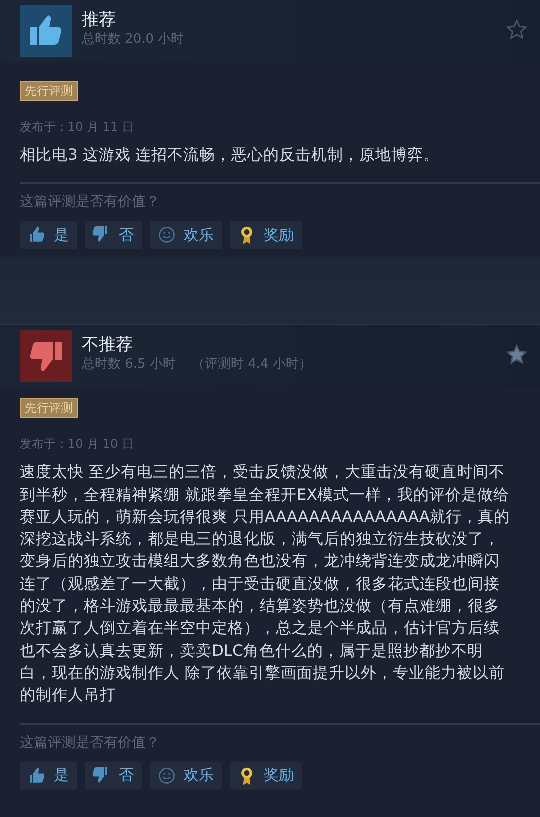 The width and height of the screenshot is (540, 817). What do you see at coordinates (129, 365) in the screenshot?
I see `playtime-text: 总时数 6.5 小时` at bounding box center [129, 365].